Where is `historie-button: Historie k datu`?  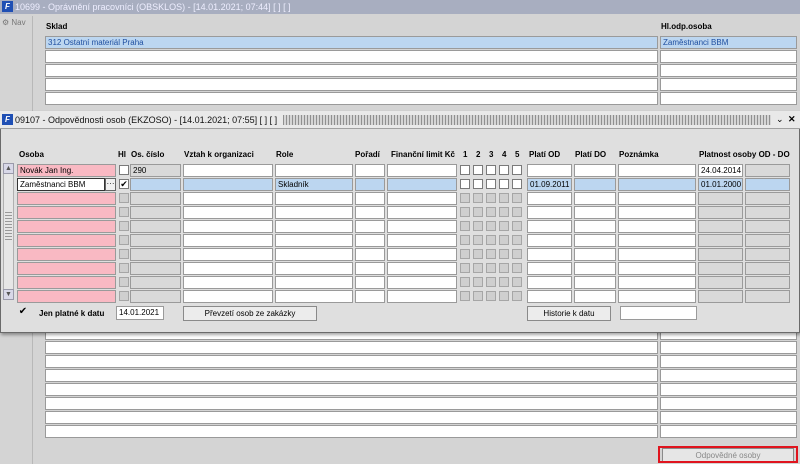 historie-button: Historie k datu is located at coordinates (569, 313).